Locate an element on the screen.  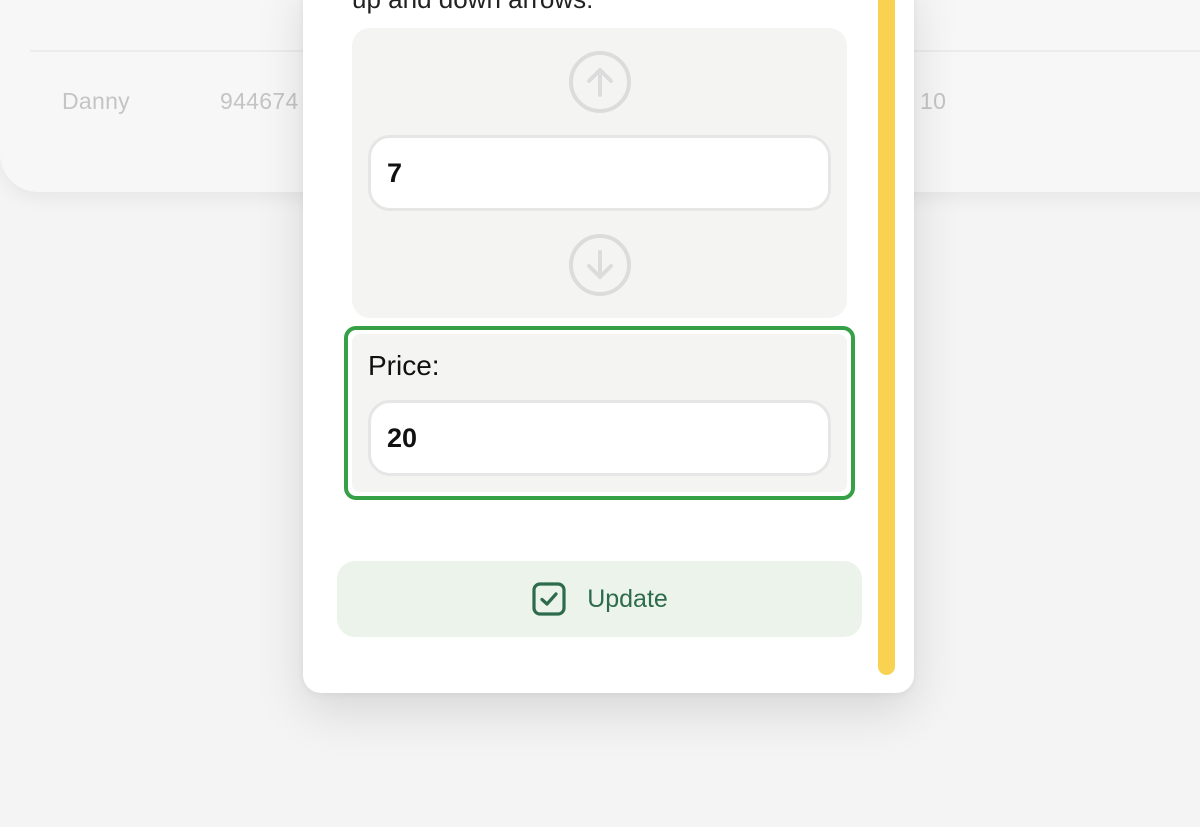
arrow-down-circle-icon is located at coordinates (600, 265).